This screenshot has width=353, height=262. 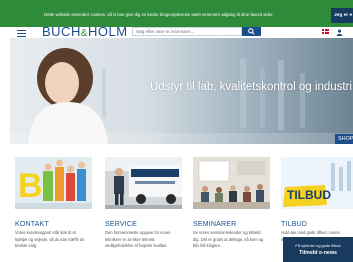 I want to click on newsletter-signup-button: Få nyheder og gode tilbud Tilmeld e-news, so click(x=318, y=249).